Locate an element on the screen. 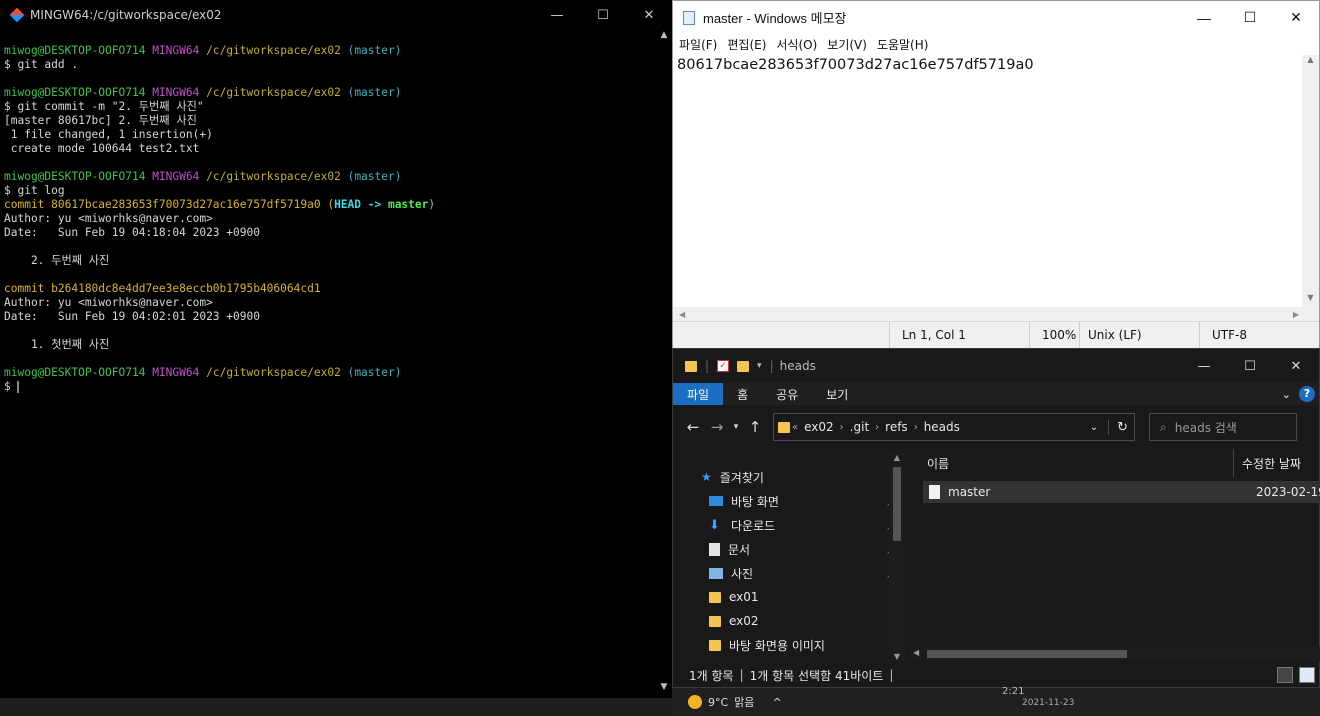  navigation-pane: ★ 즐겨찾기 바탕 화면 📌 ⬇ 다운로드 📌 문서 📌 사진 📌 ex01 is located at coordinates (789, 555).